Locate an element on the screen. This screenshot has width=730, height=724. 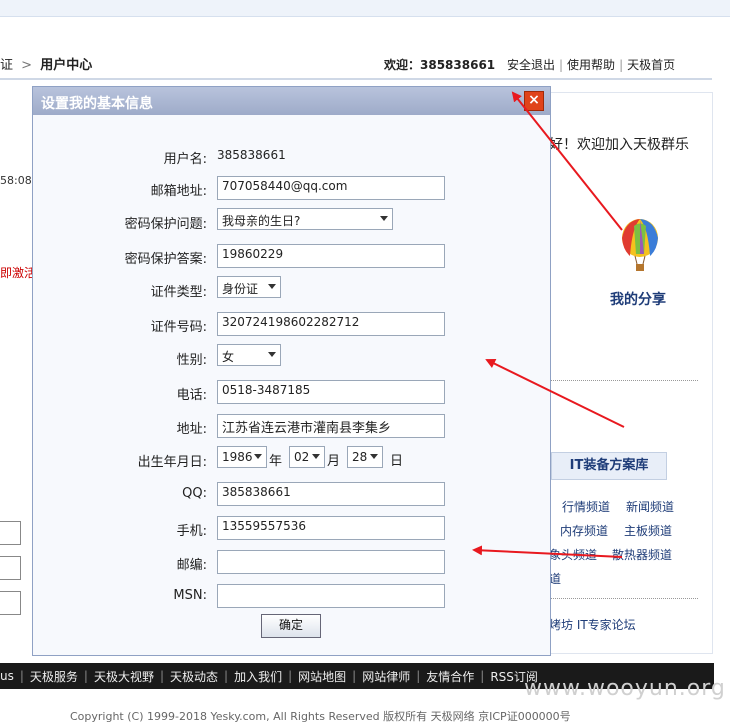
footer-link: 天极服务 is located at coordinates (54, 676).